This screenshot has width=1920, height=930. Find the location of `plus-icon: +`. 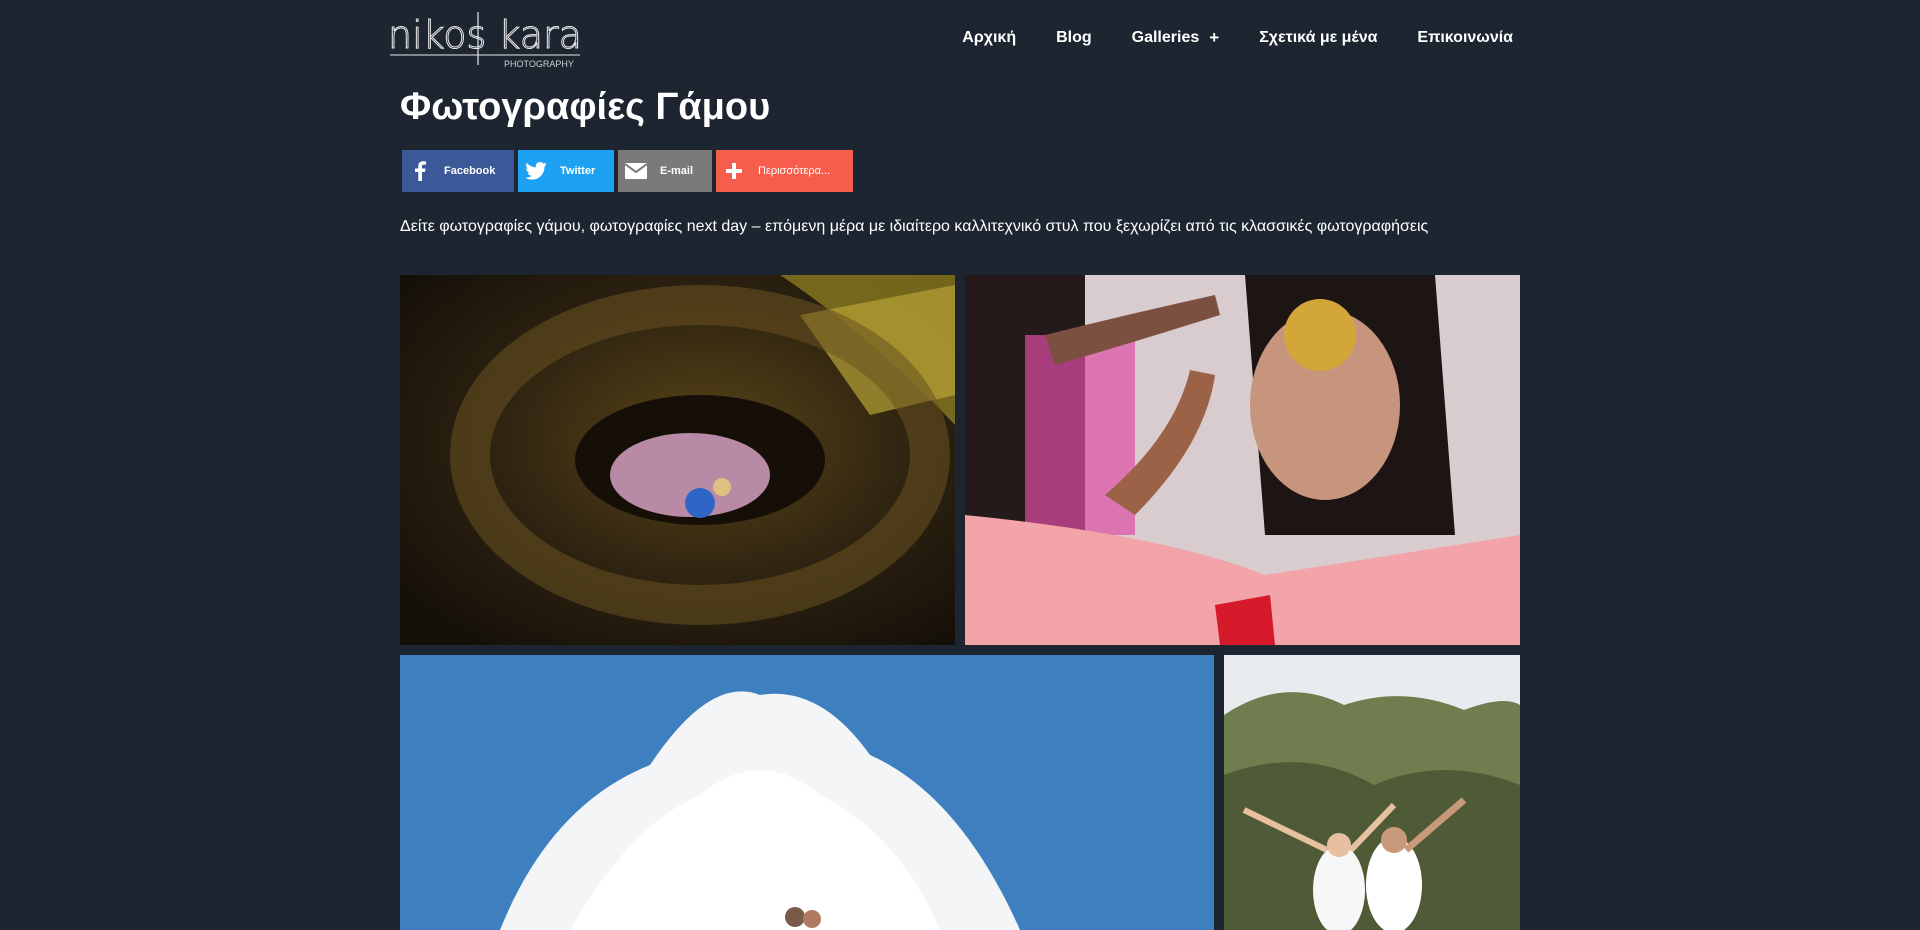

plus-icon: + is located at coordinates (1214, 37).